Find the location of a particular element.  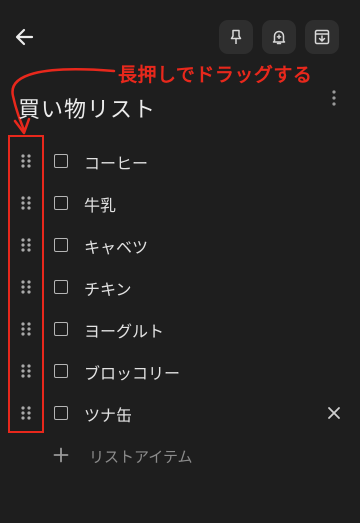

pin-button is located at coordinates (236, 37).